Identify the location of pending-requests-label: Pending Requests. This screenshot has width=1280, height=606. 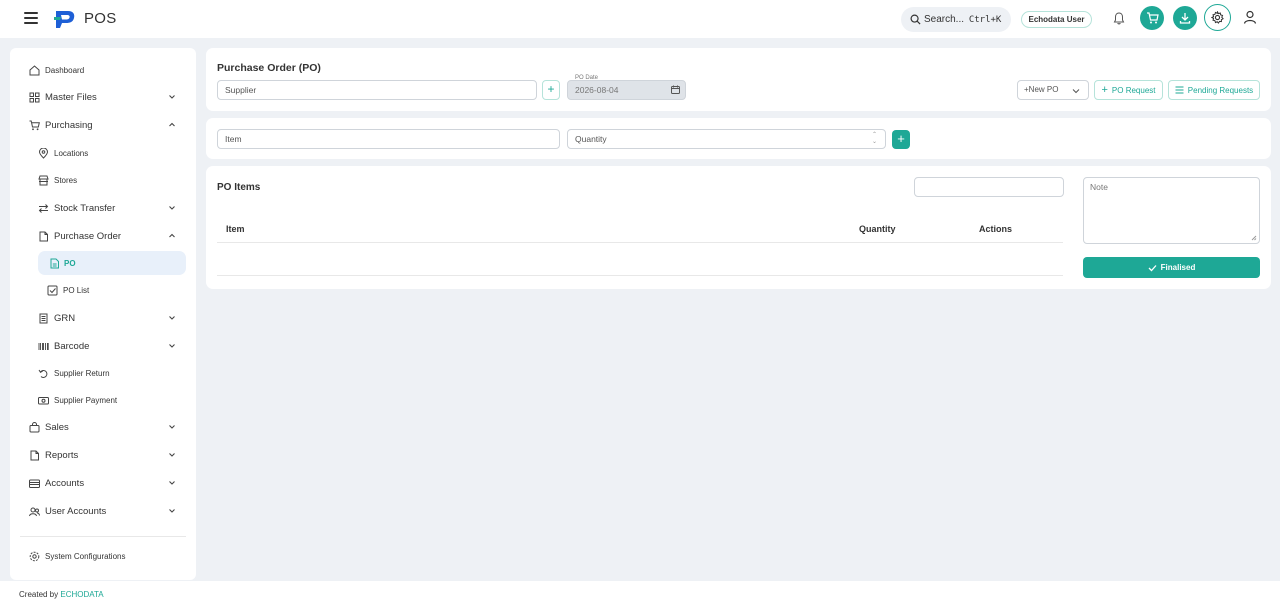
(1220, 90).